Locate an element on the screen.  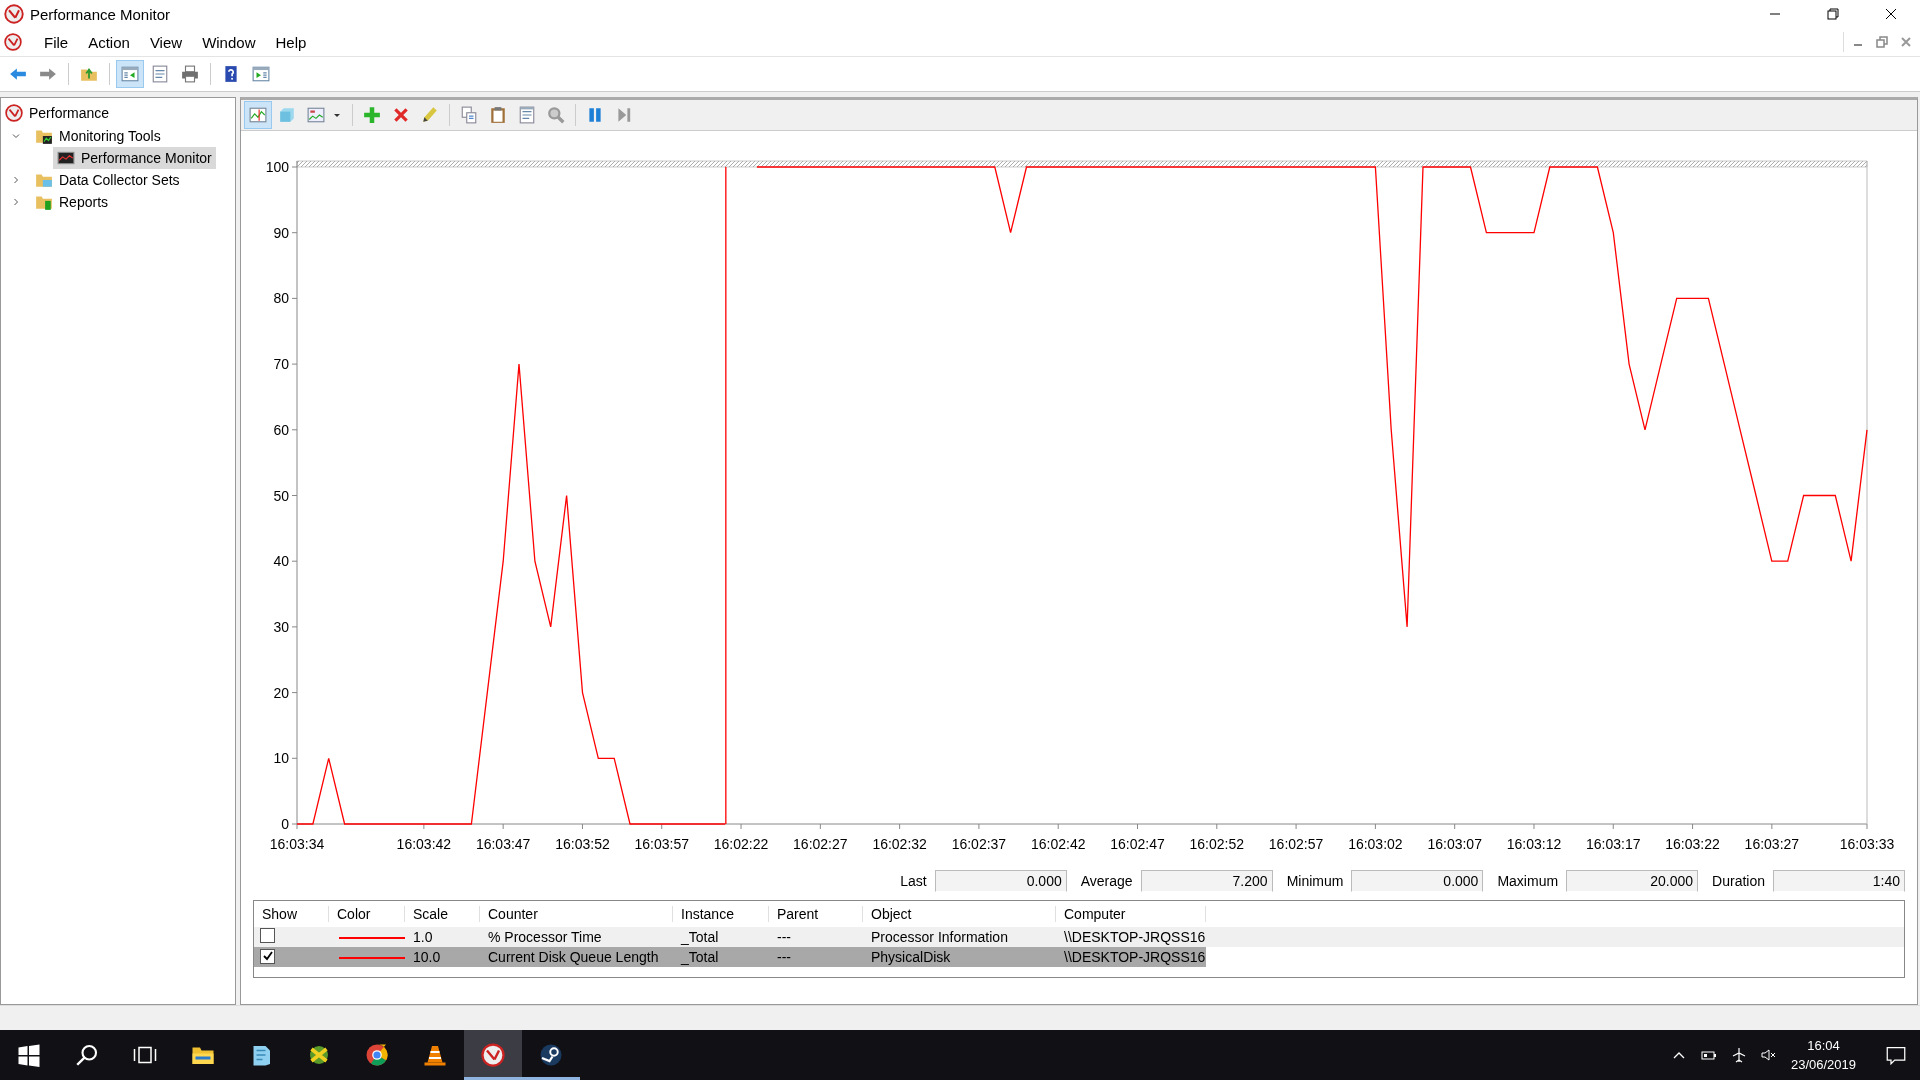
tree-item: Reports is located at coordinates (72, 202).